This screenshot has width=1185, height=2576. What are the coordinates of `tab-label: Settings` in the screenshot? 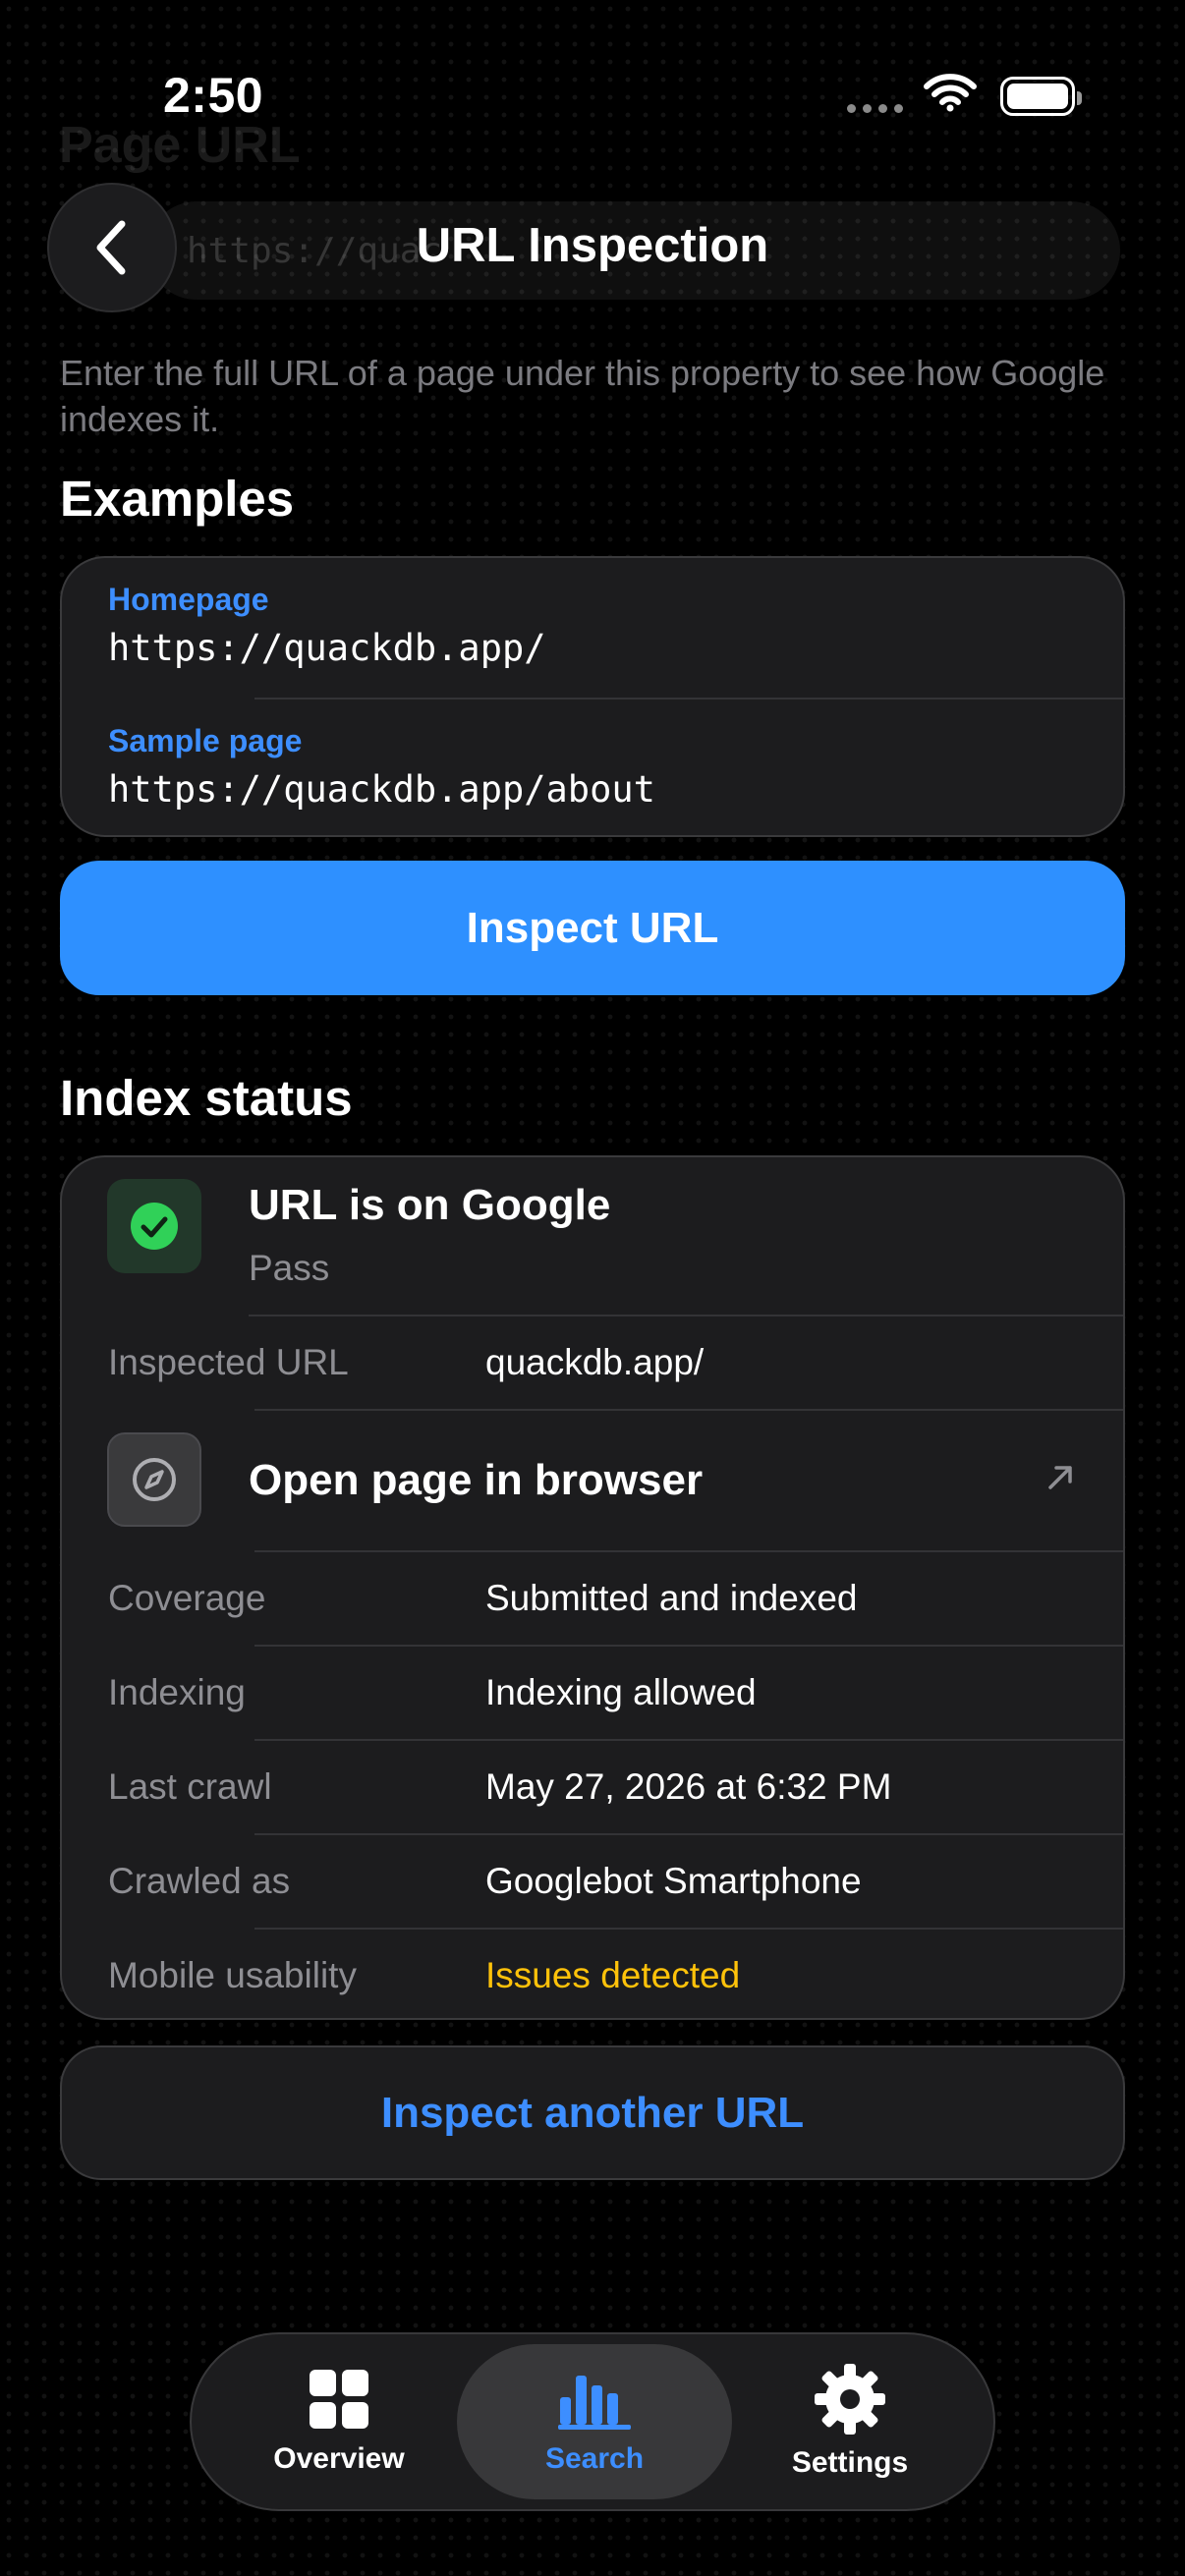 It's located at (850, 2462).